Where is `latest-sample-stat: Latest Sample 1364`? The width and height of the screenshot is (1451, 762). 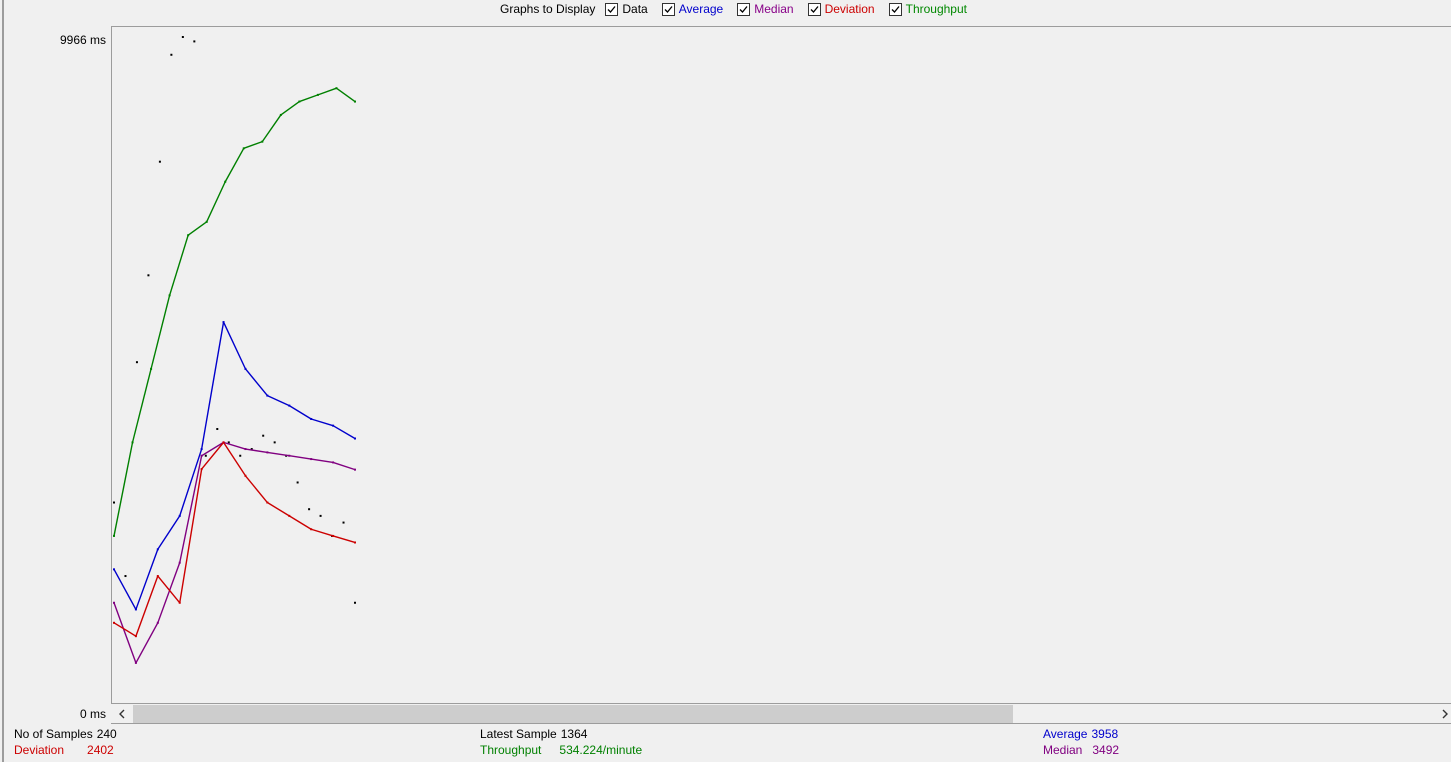
latest-sample-stat: Latest Sample 1364 is located at coordinates (533, 734).